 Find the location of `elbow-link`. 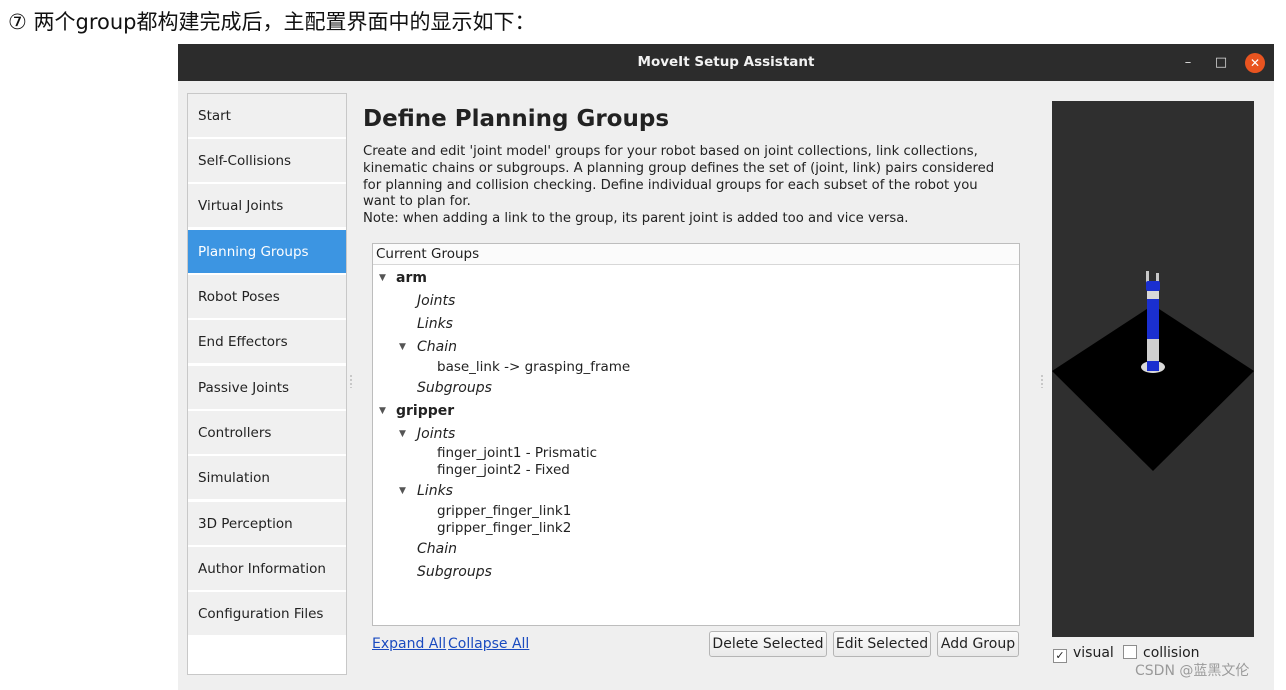

elbow-link is located at coordinates (1153, 351).